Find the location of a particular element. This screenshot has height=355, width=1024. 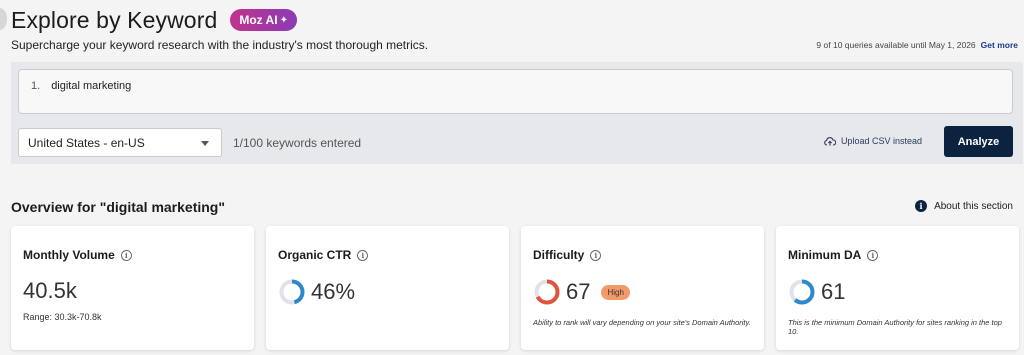

sparkle-icon: ✦ is located at coordinates (283, 20).